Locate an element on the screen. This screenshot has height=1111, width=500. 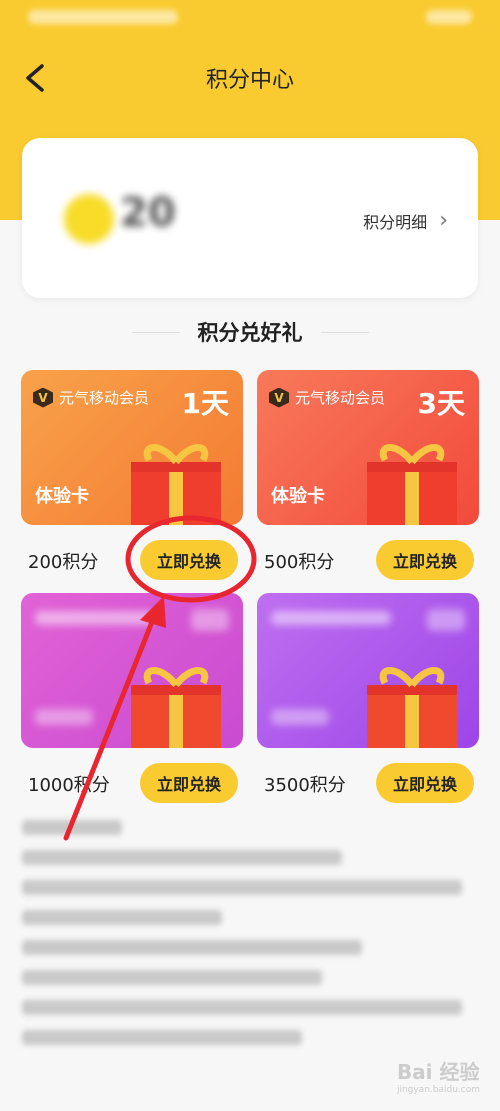
reward-card-1: V 元气移动会员 1天 体验卡 is located at coordinates (132, 447).